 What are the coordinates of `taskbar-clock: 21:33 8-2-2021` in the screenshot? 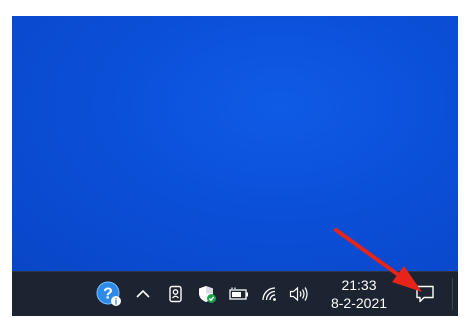 It's located at (359, 294).